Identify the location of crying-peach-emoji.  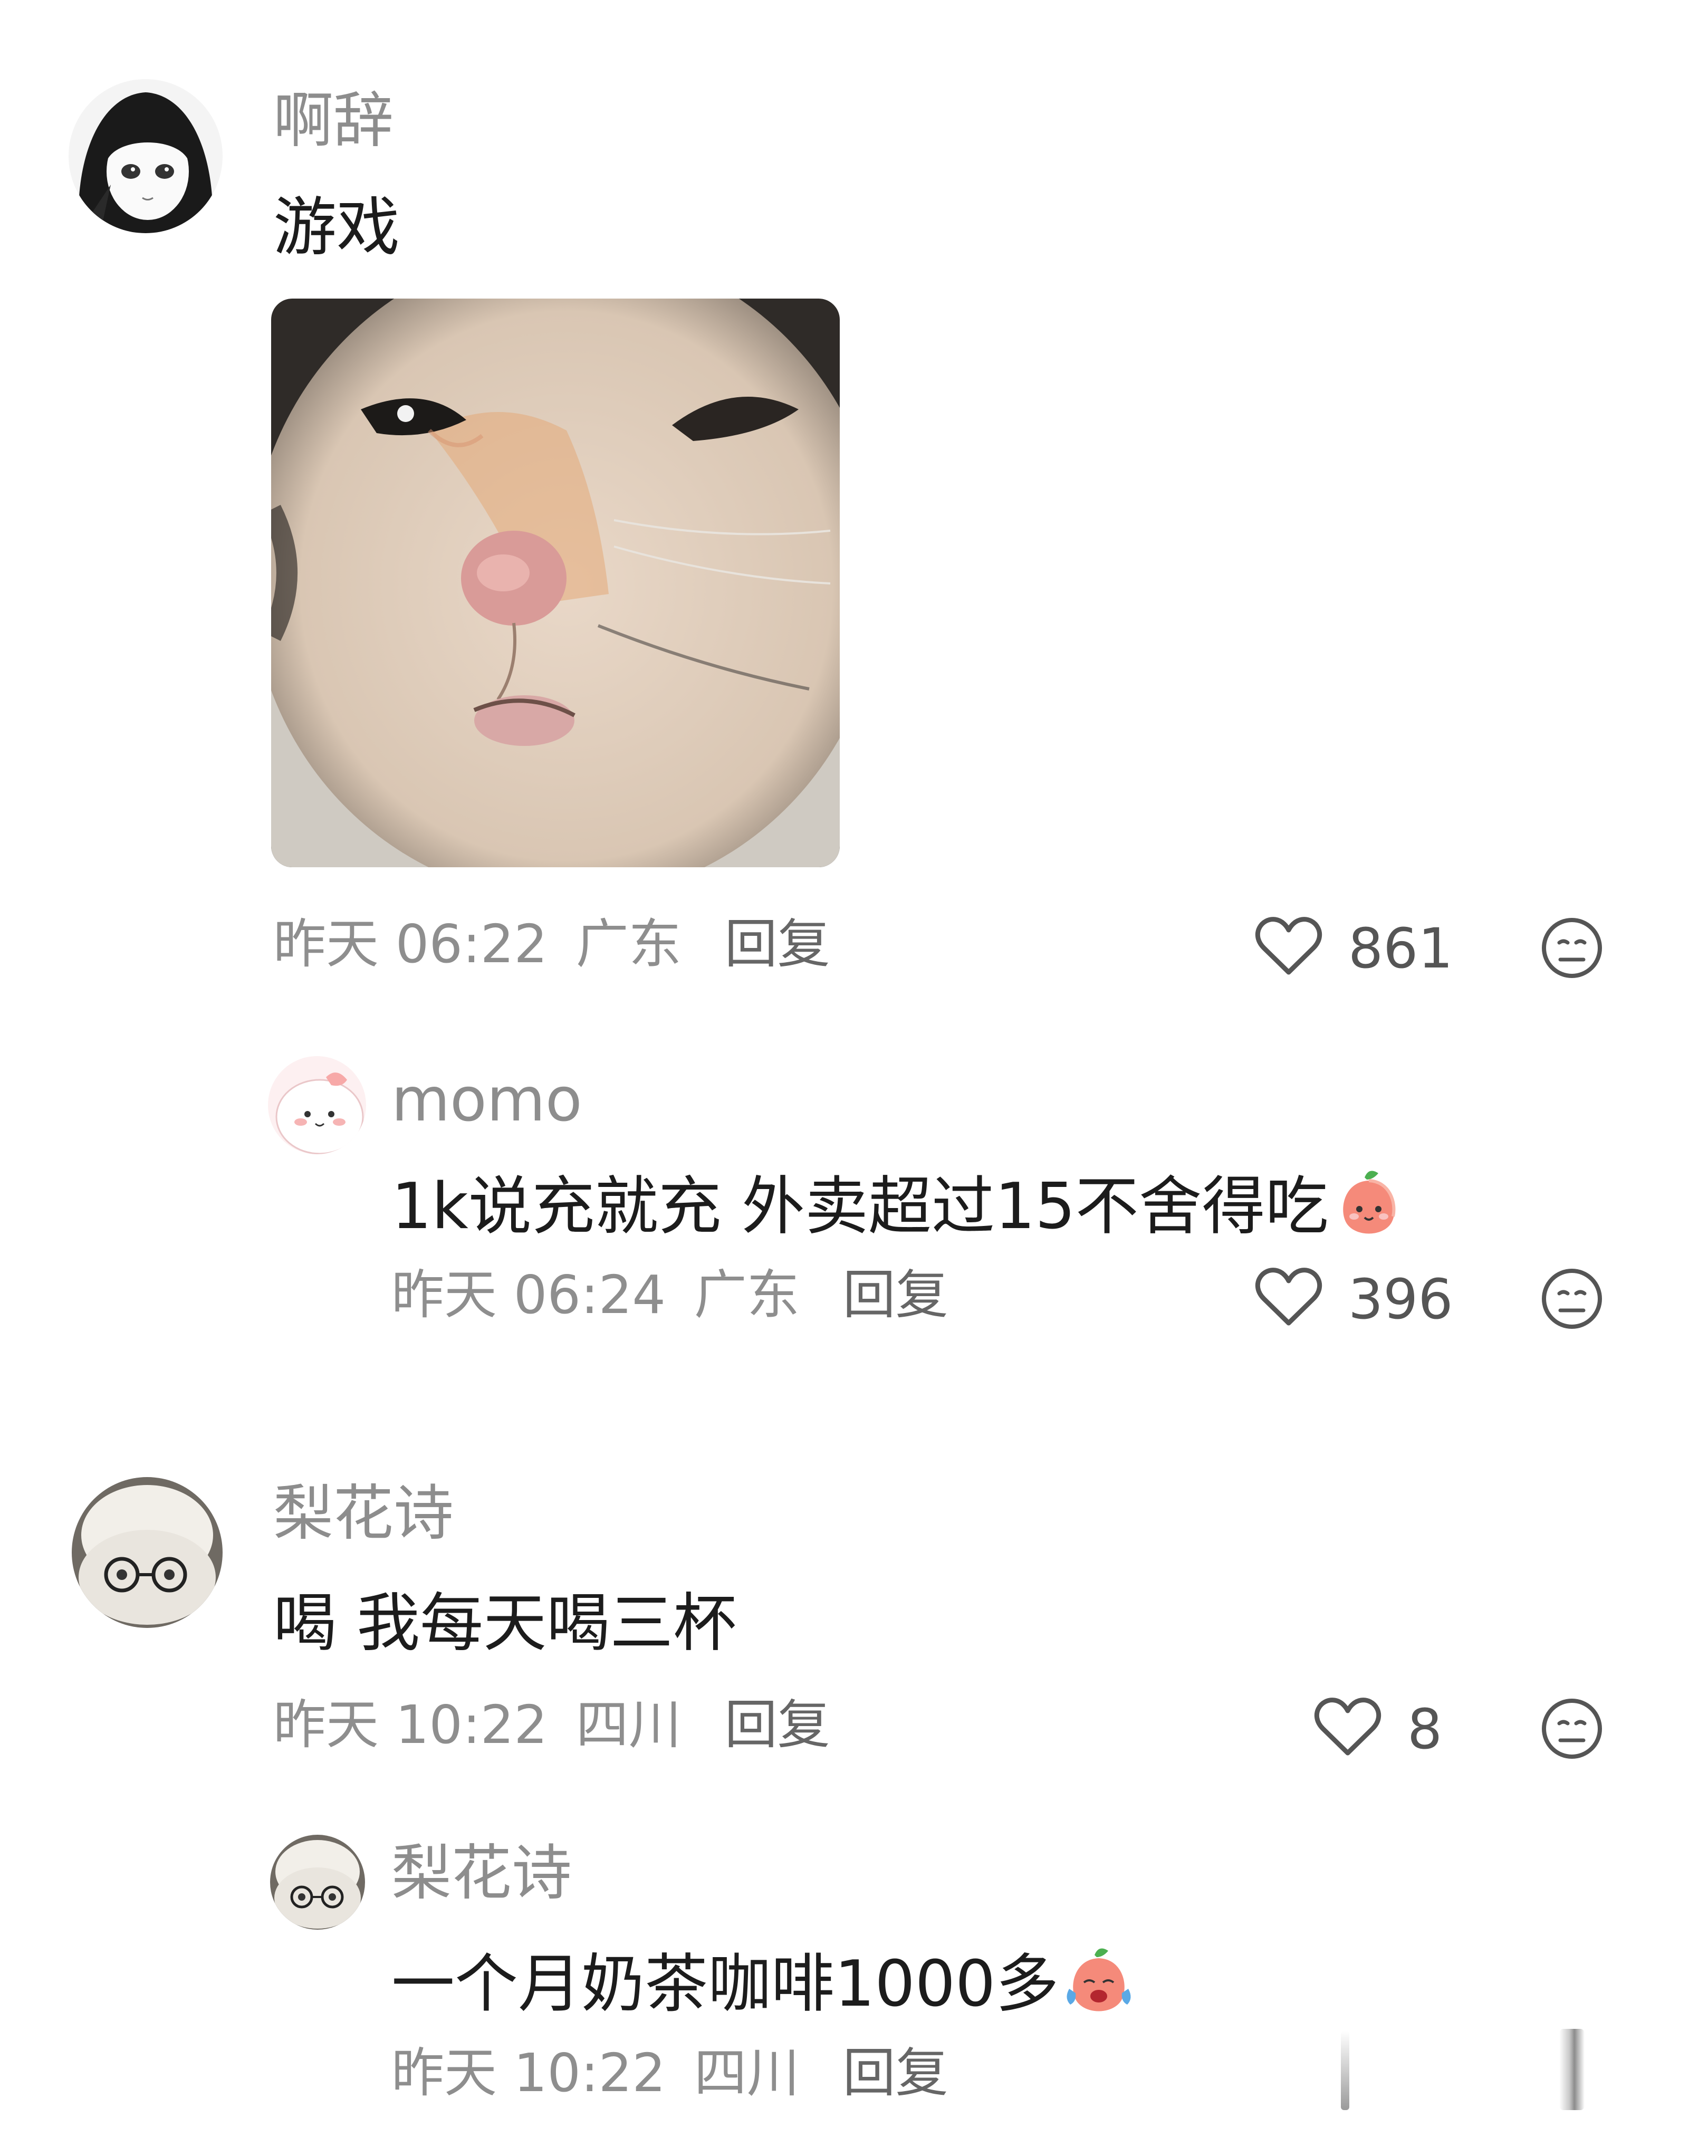
(1099, 1980).